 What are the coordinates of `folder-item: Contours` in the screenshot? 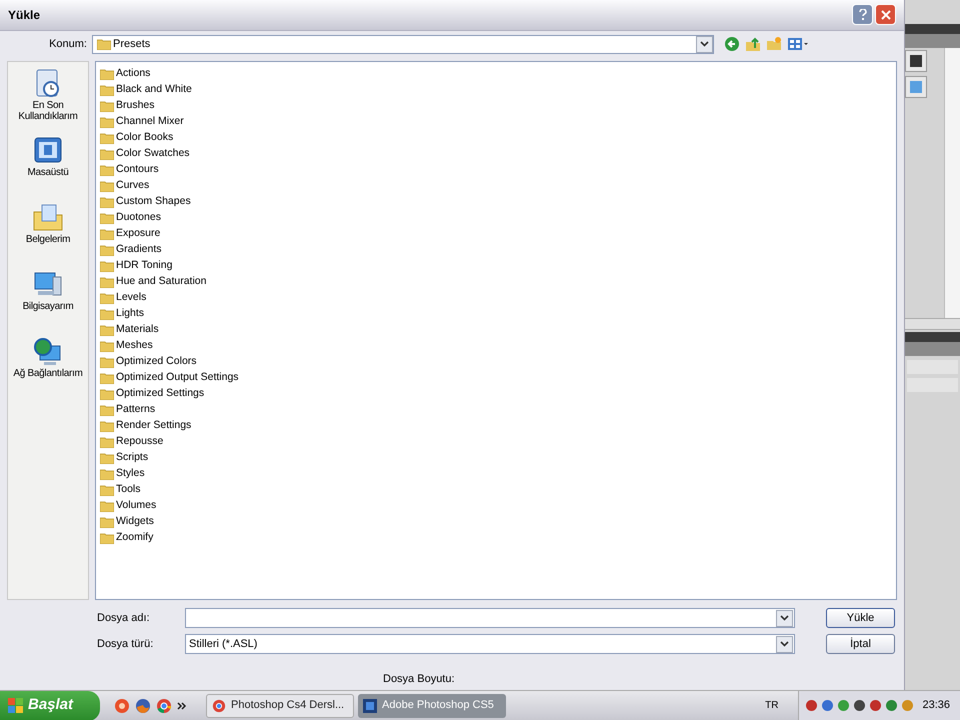 It's located at (131, 170).